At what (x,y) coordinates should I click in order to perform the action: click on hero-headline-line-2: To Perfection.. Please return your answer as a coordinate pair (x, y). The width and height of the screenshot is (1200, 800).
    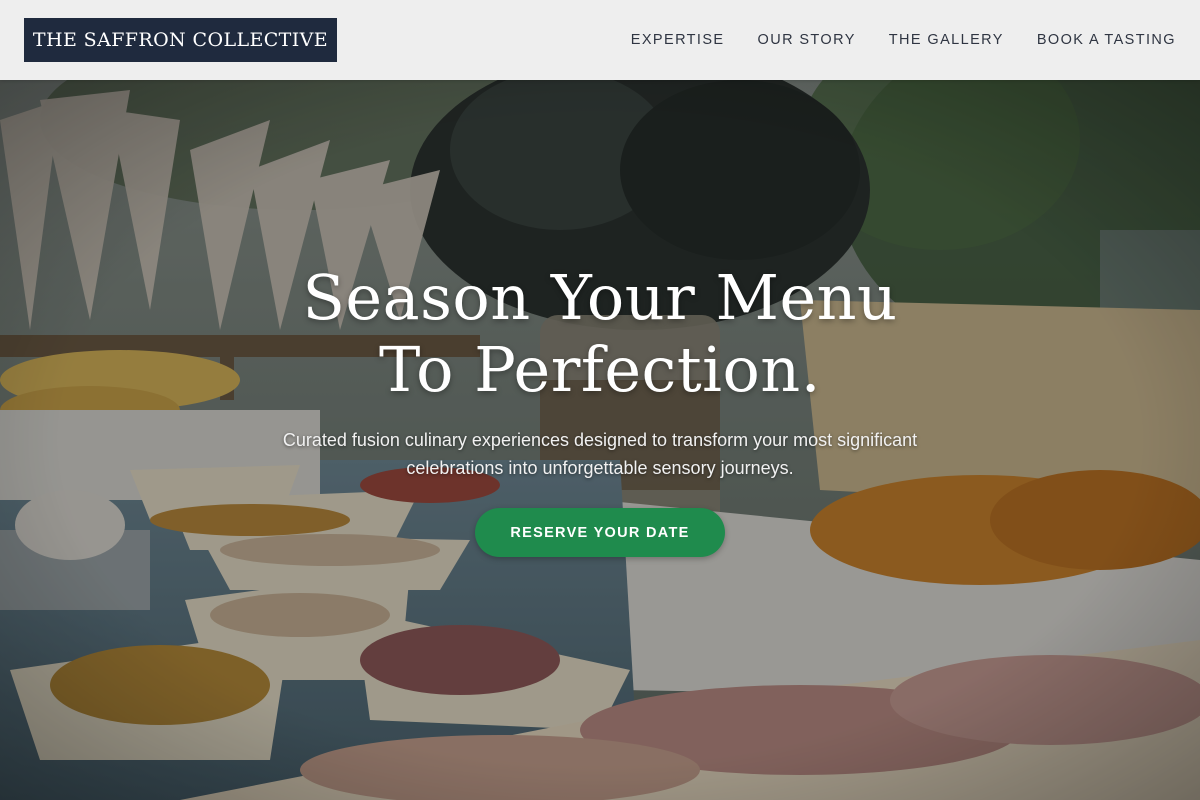
    Looking at the image, I should click on (600, 369).